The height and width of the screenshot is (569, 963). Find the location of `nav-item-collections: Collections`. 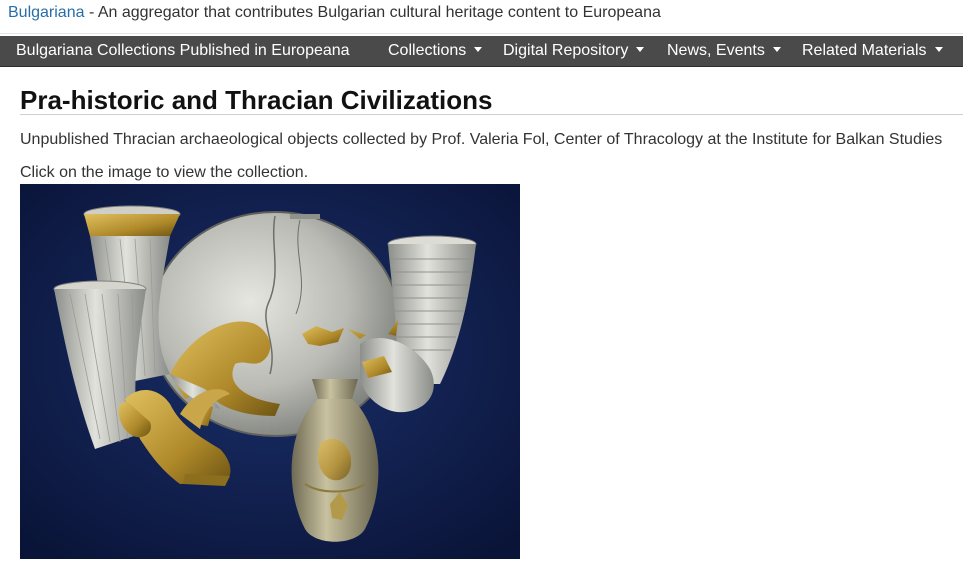

nav-item-collections: Collections is located at coordinates (435, 51).